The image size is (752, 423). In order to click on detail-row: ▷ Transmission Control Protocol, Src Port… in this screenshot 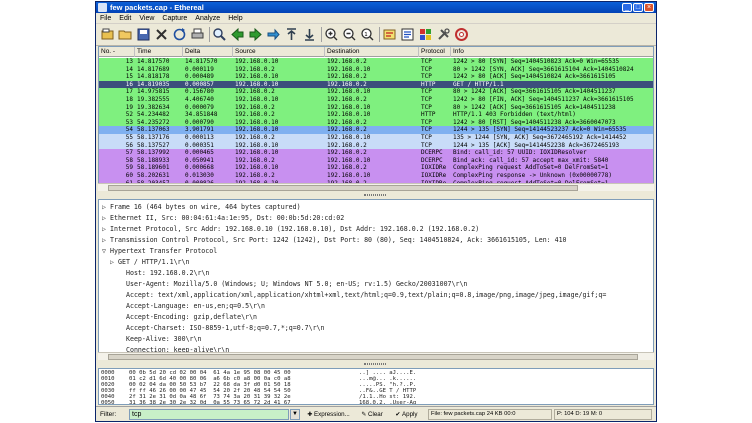, I will do `click(334, 240)`.